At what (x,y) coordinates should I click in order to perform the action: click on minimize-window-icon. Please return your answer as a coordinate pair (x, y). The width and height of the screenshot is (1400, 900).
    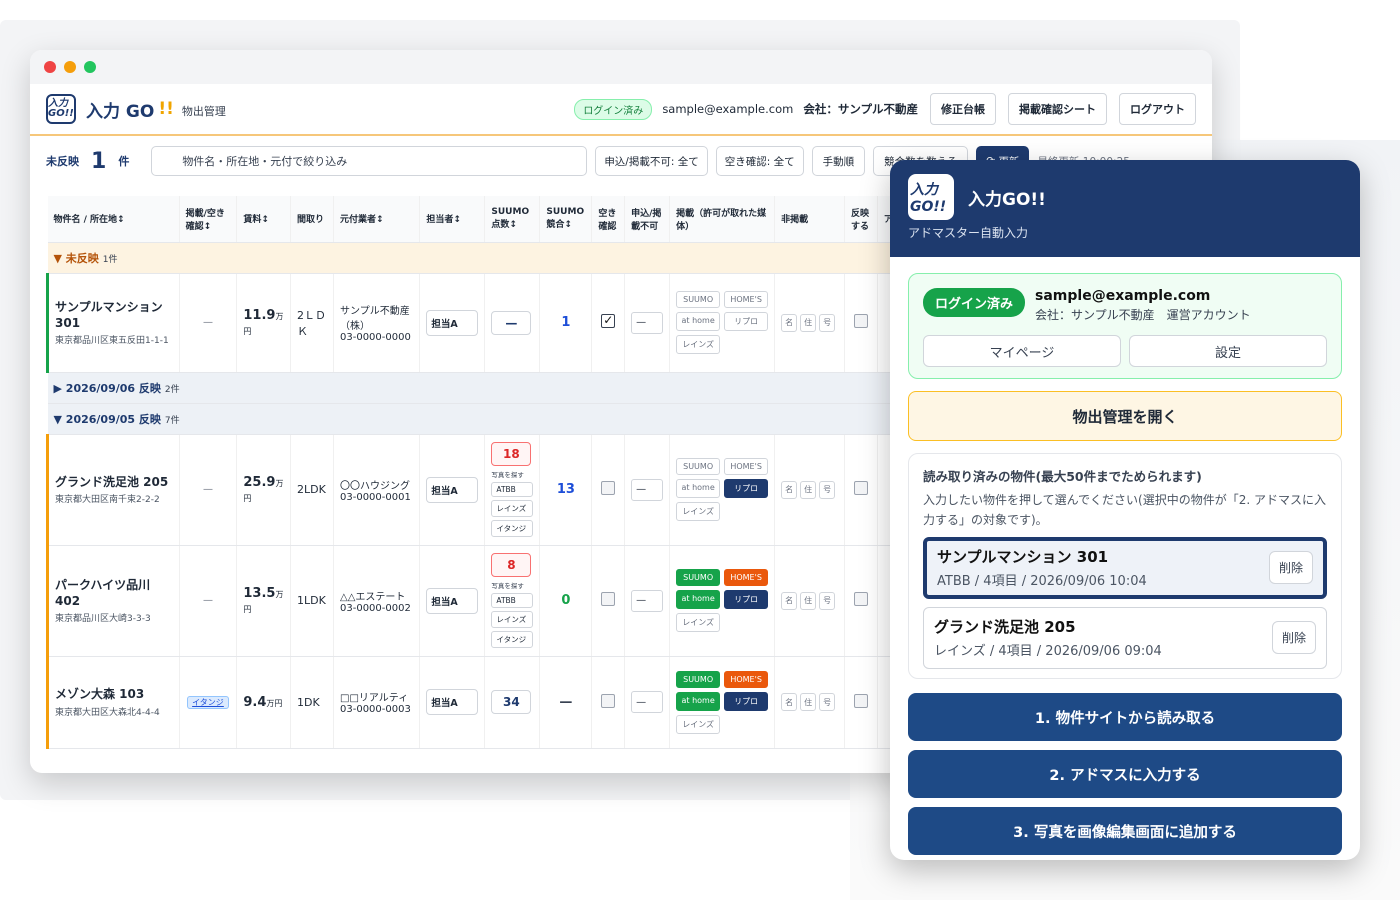
    Looking at the image, I should click on (70, 67).